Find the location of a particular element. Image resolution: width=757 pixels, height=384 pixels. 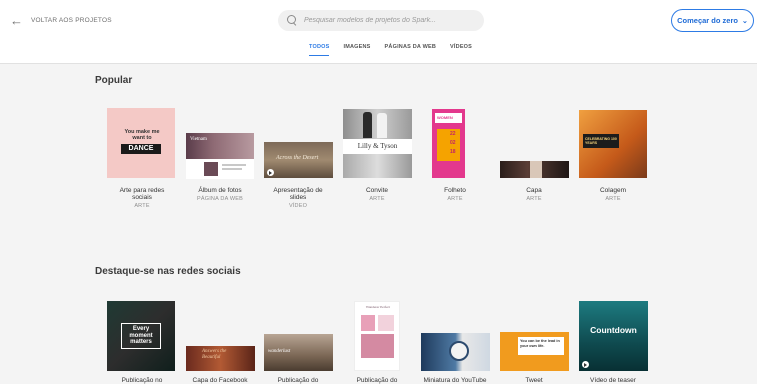

template-item-cover: Capa ARTE is located at coordinates (534, 194).